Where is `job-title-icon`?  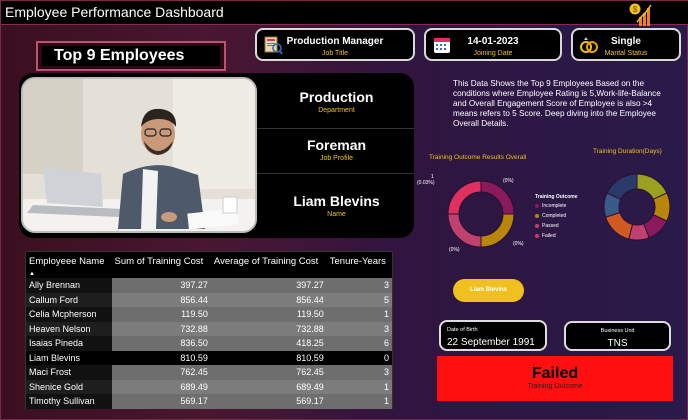
job-title-icon is located at coordinates (273, 45).